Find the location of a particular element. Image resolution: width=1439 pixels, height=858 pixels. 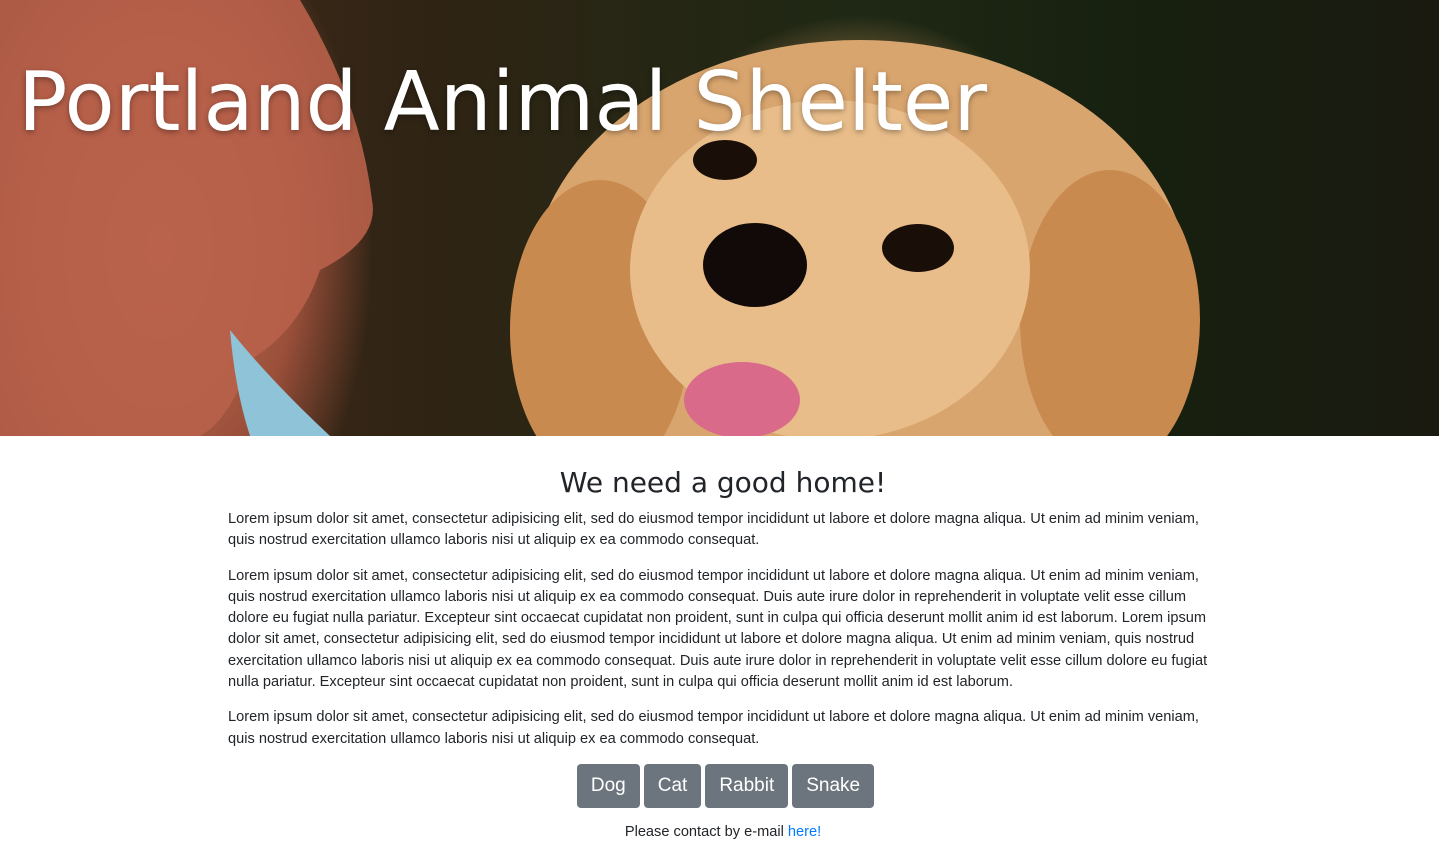

contact-text: Please contact by e-mail is located at coordinates (706, 831).